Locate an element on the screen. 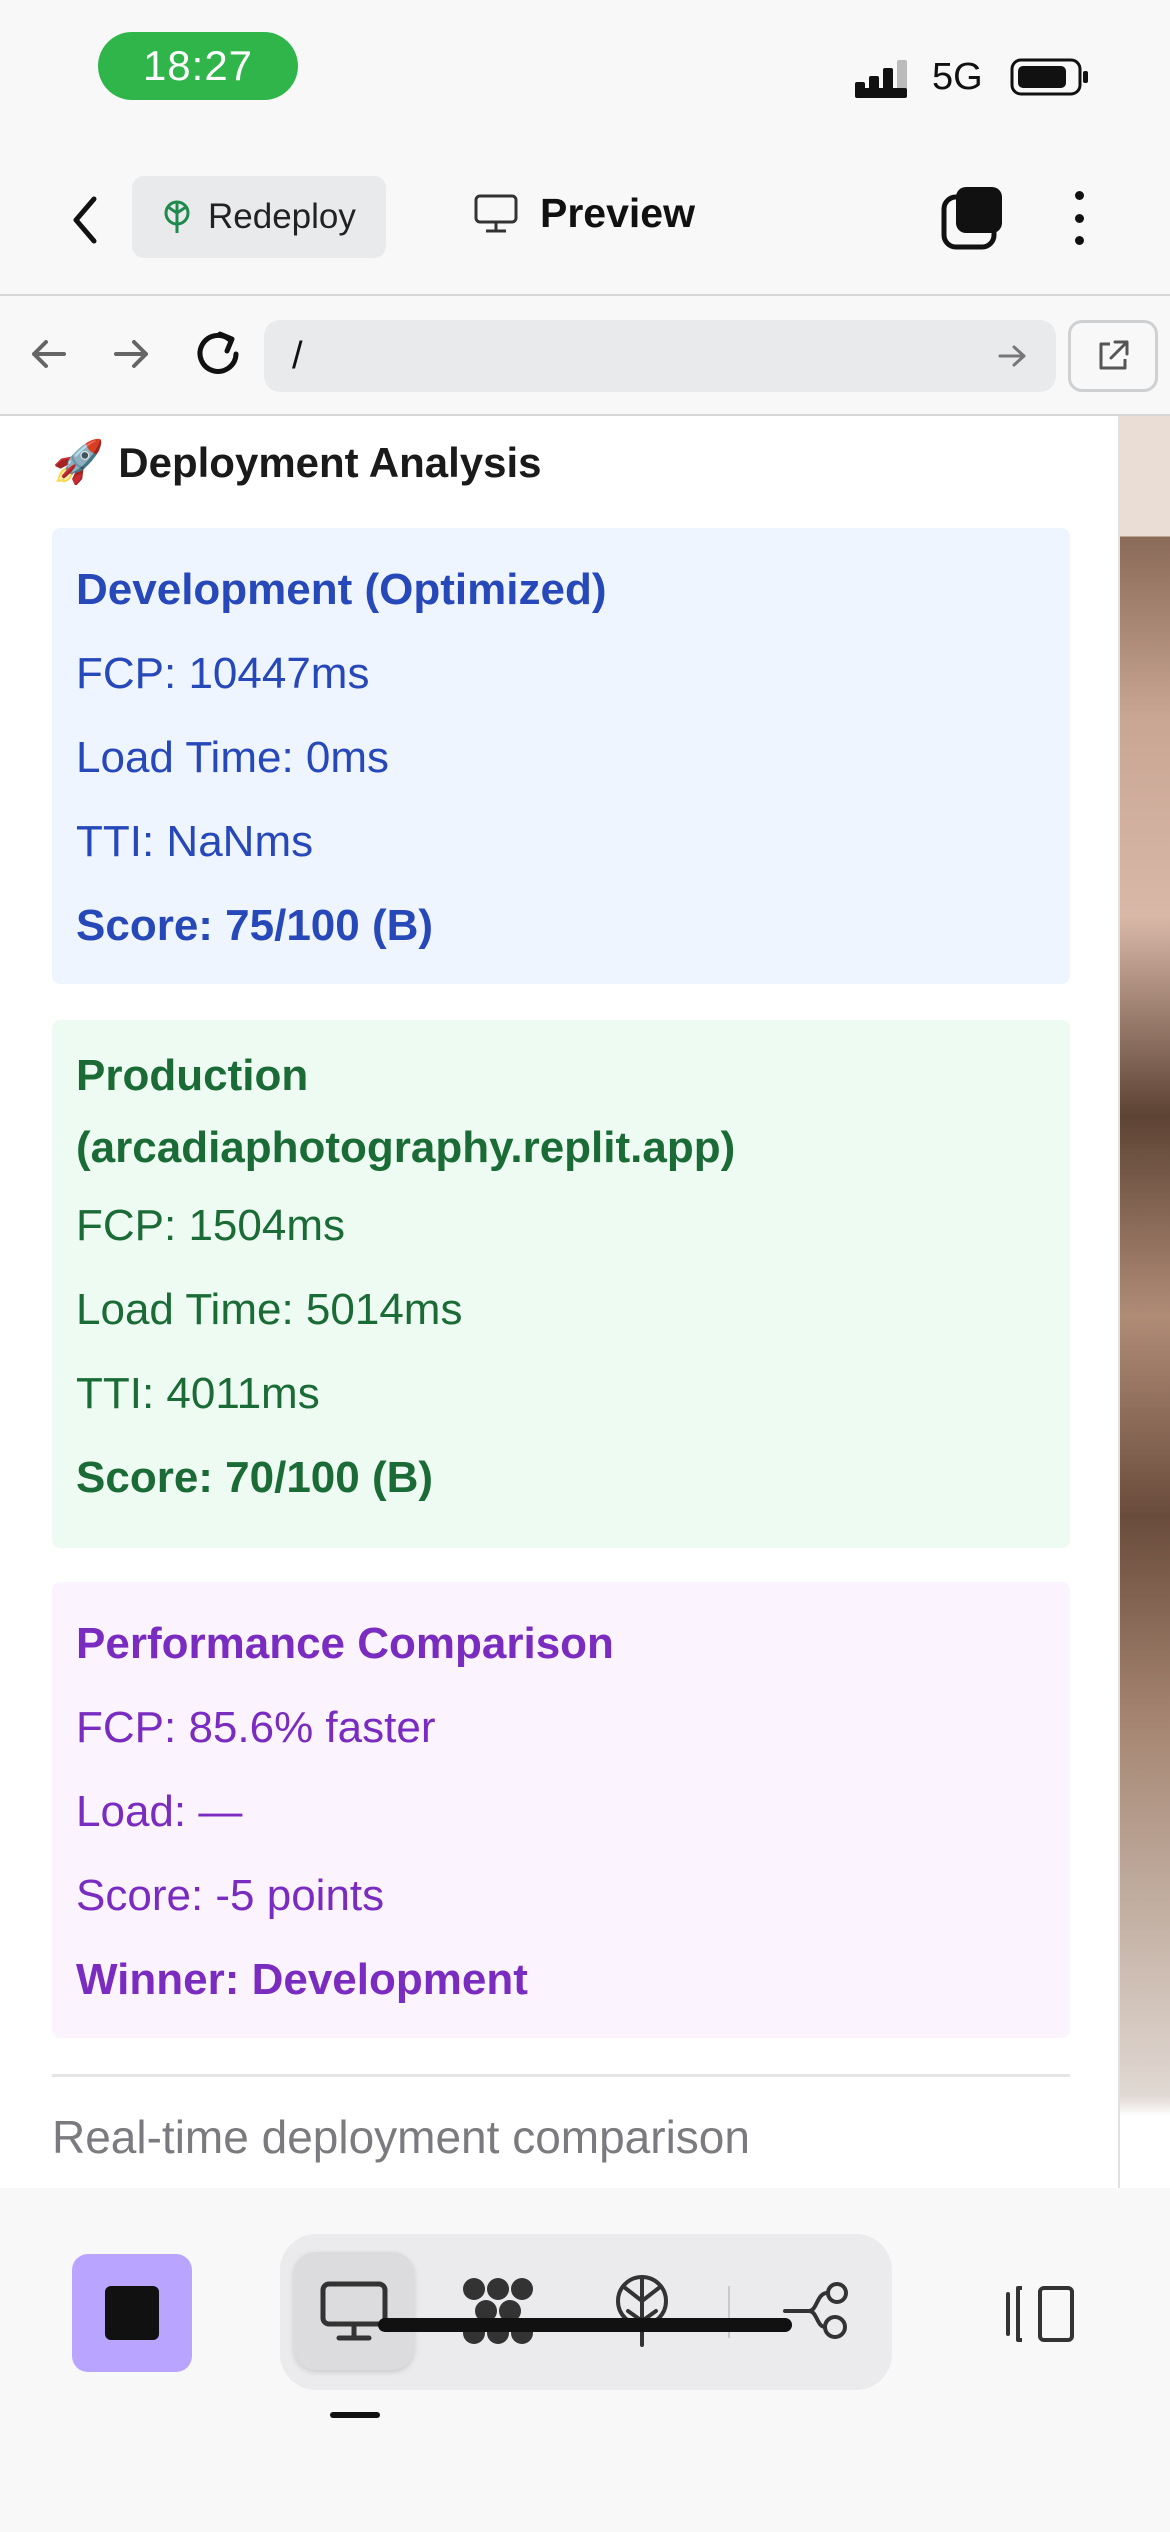 The width and height of the screenshot is (1170, 2532). comparison-score: Score: -5 points is located at coordinates (230, 1895).